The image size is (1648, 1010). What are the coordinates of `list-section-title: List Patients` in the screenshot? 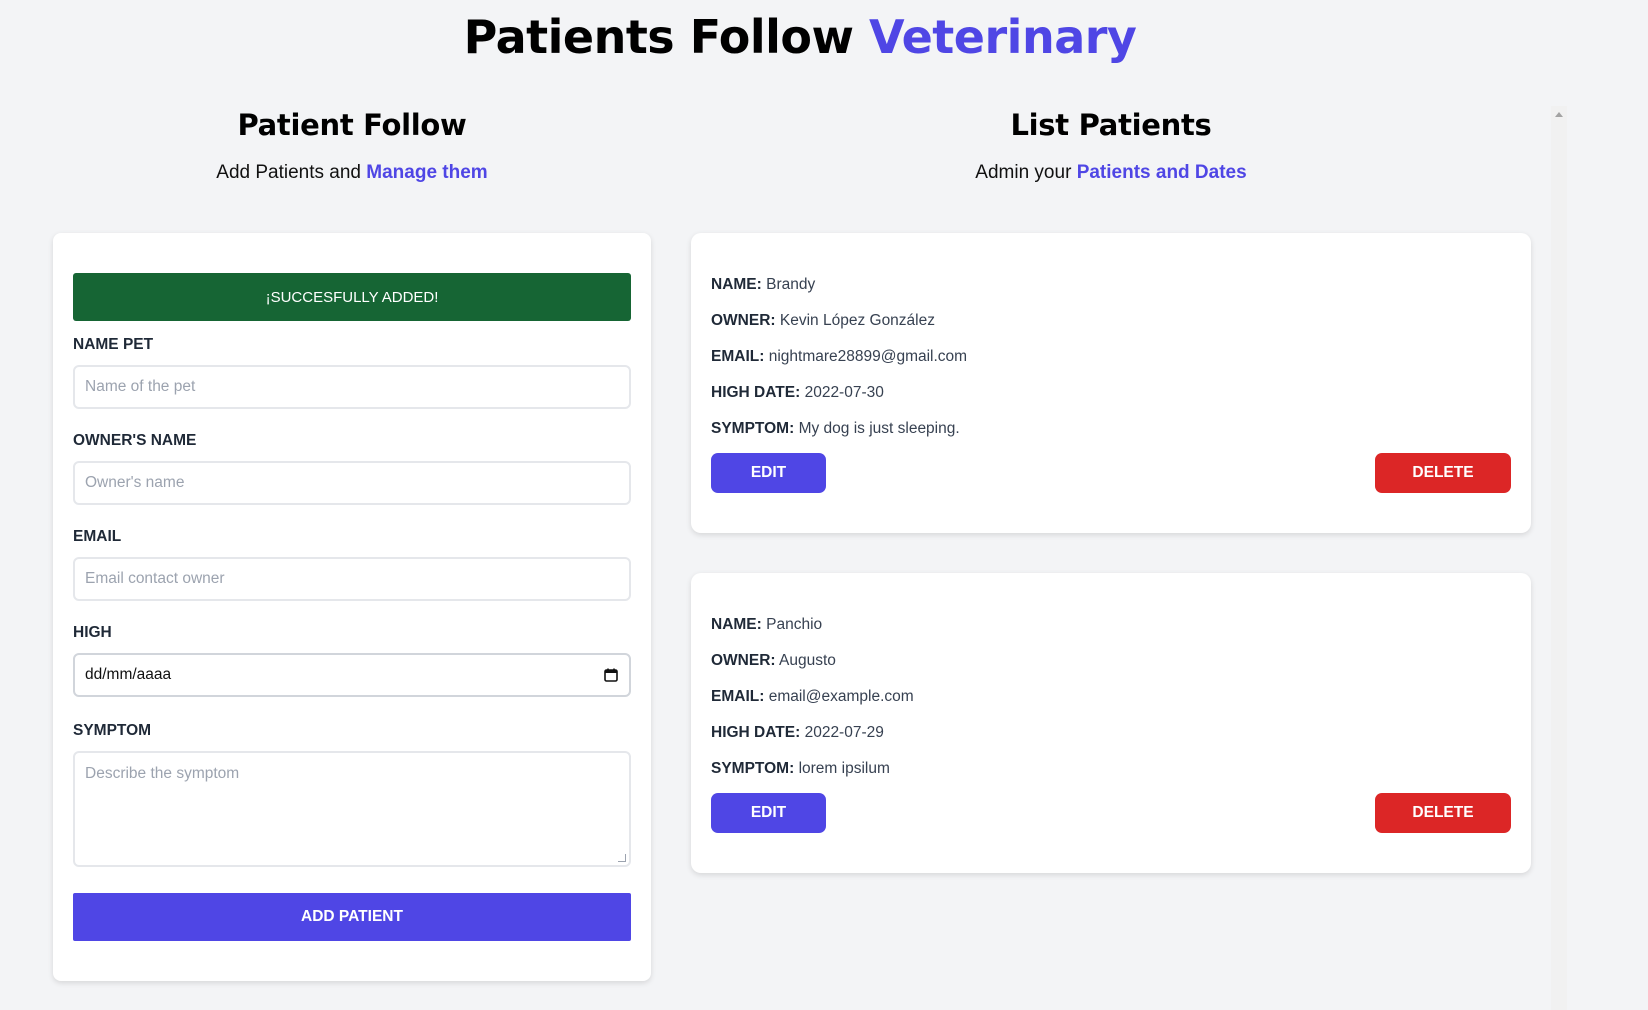 It's located at (1111, 125).